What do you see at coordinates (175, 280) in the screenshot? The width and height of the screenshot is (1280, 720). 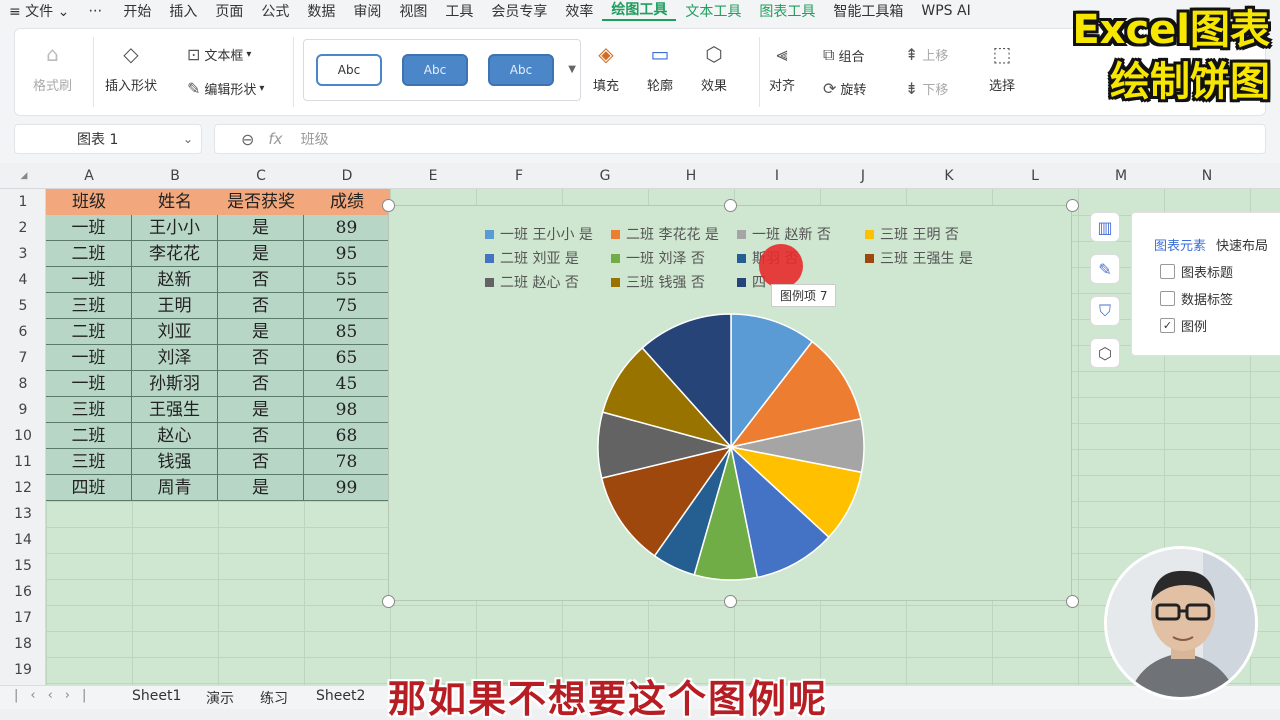 I see `table-cell: 赵新` at bounding box center [175, 280].